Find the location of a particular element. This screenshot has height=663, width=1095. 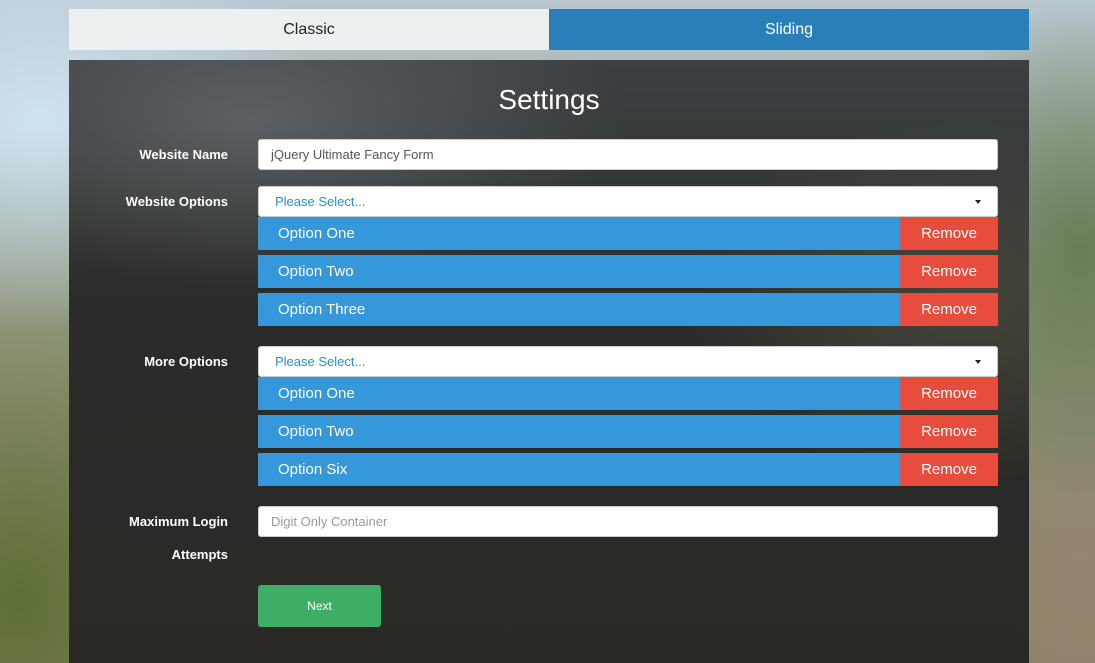

tab-bar: Classic Sliding is located at coordinates (549, 29).